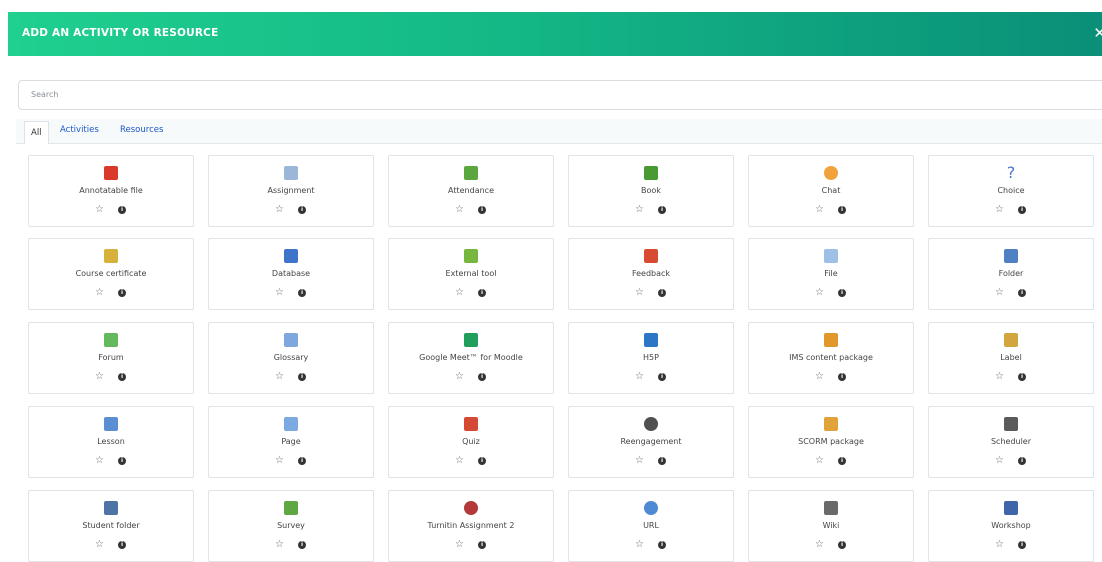 This screenshot has height=562, width=1102. I want to click on activity-card: Reengagement ☆ i, so click(651, 442).